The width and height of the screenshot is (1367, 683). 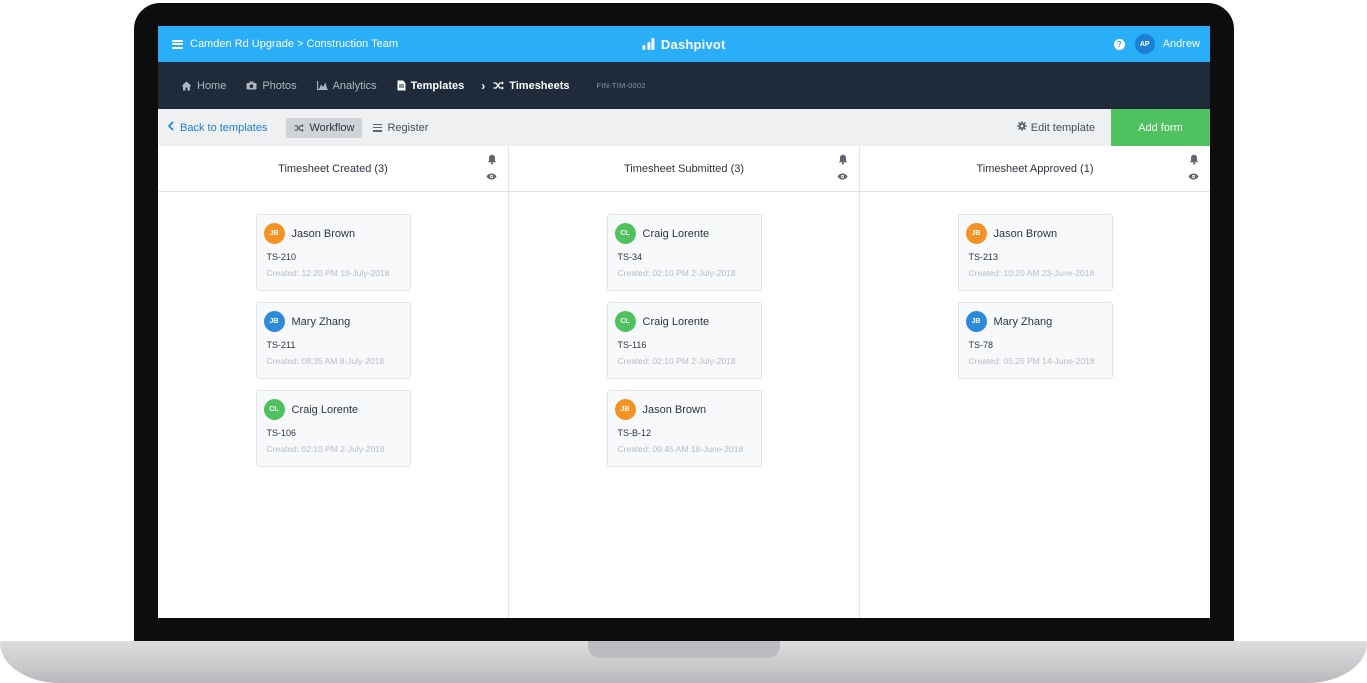 What do you see at coordinates (294, 44) in the screenshot?
I see `project-breadcrumb: Camden Rd Upgrade > Construction Team` at bounding box center [294, 44].